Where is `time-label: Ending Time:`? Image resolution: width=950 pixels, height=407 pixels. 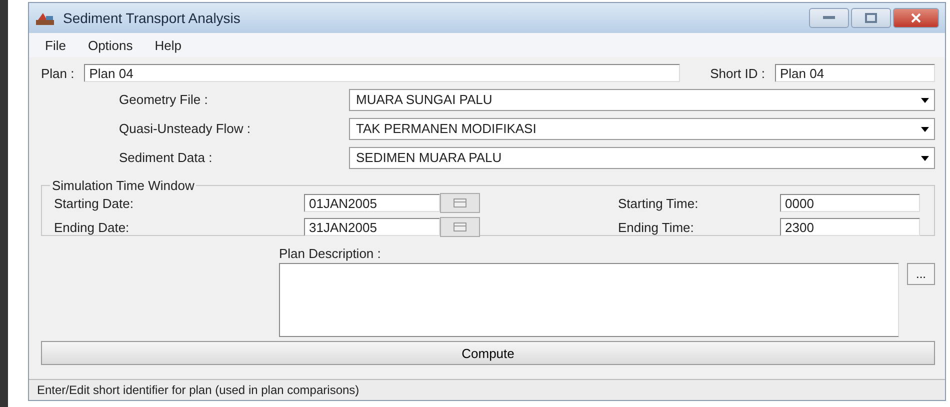
time-label: Ending Time: is located at coordinates (656, 227).